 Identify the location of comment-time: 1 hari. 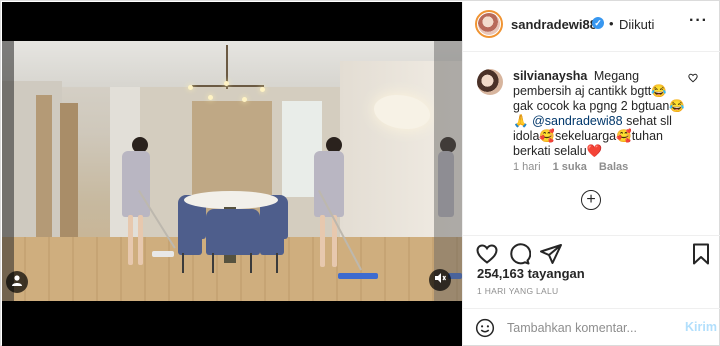
(527, 167).